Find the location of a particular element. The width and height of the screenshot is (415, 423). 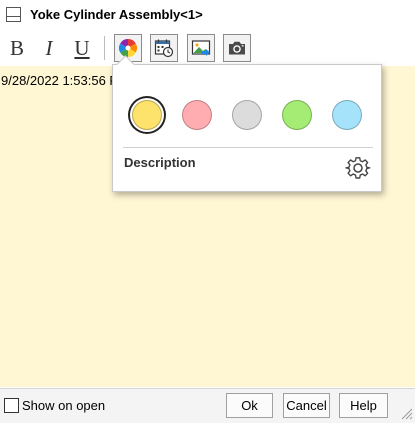

show-on-open-checkbox: Show on open is located at coordinates (54, 405).